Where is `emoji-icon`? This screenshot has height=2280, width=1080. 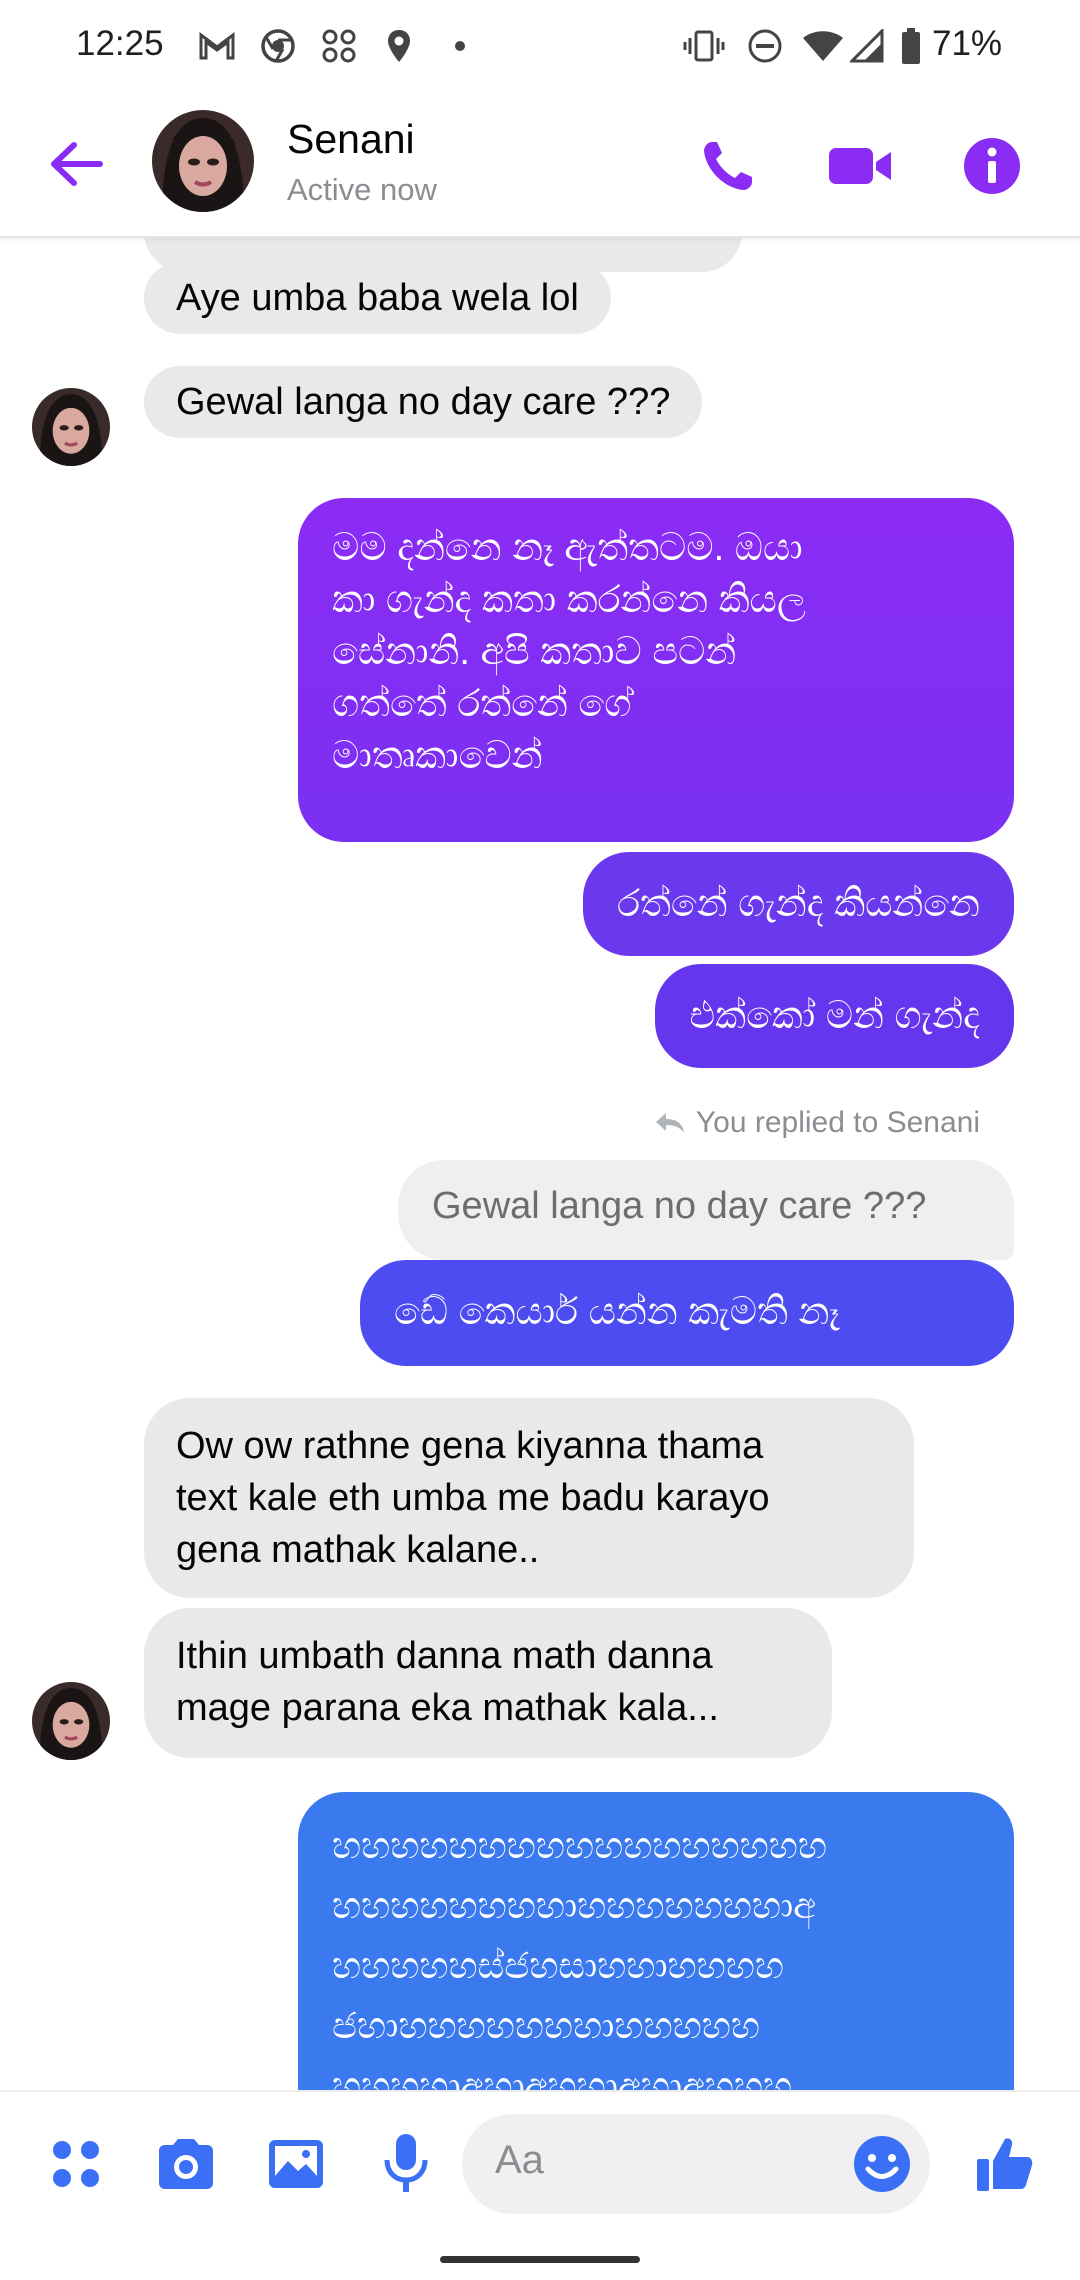
emoji-icon is located at coordinates (882, 2164).